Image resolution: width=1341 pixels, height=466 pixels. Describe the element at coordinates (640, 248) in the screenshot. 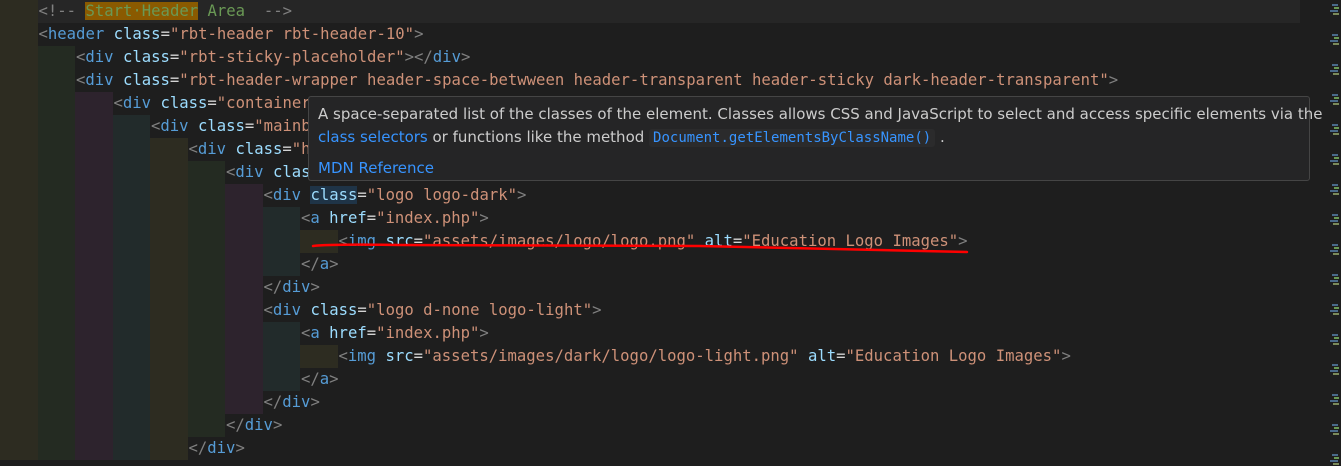

I see `red-annotation-underline` at that location.